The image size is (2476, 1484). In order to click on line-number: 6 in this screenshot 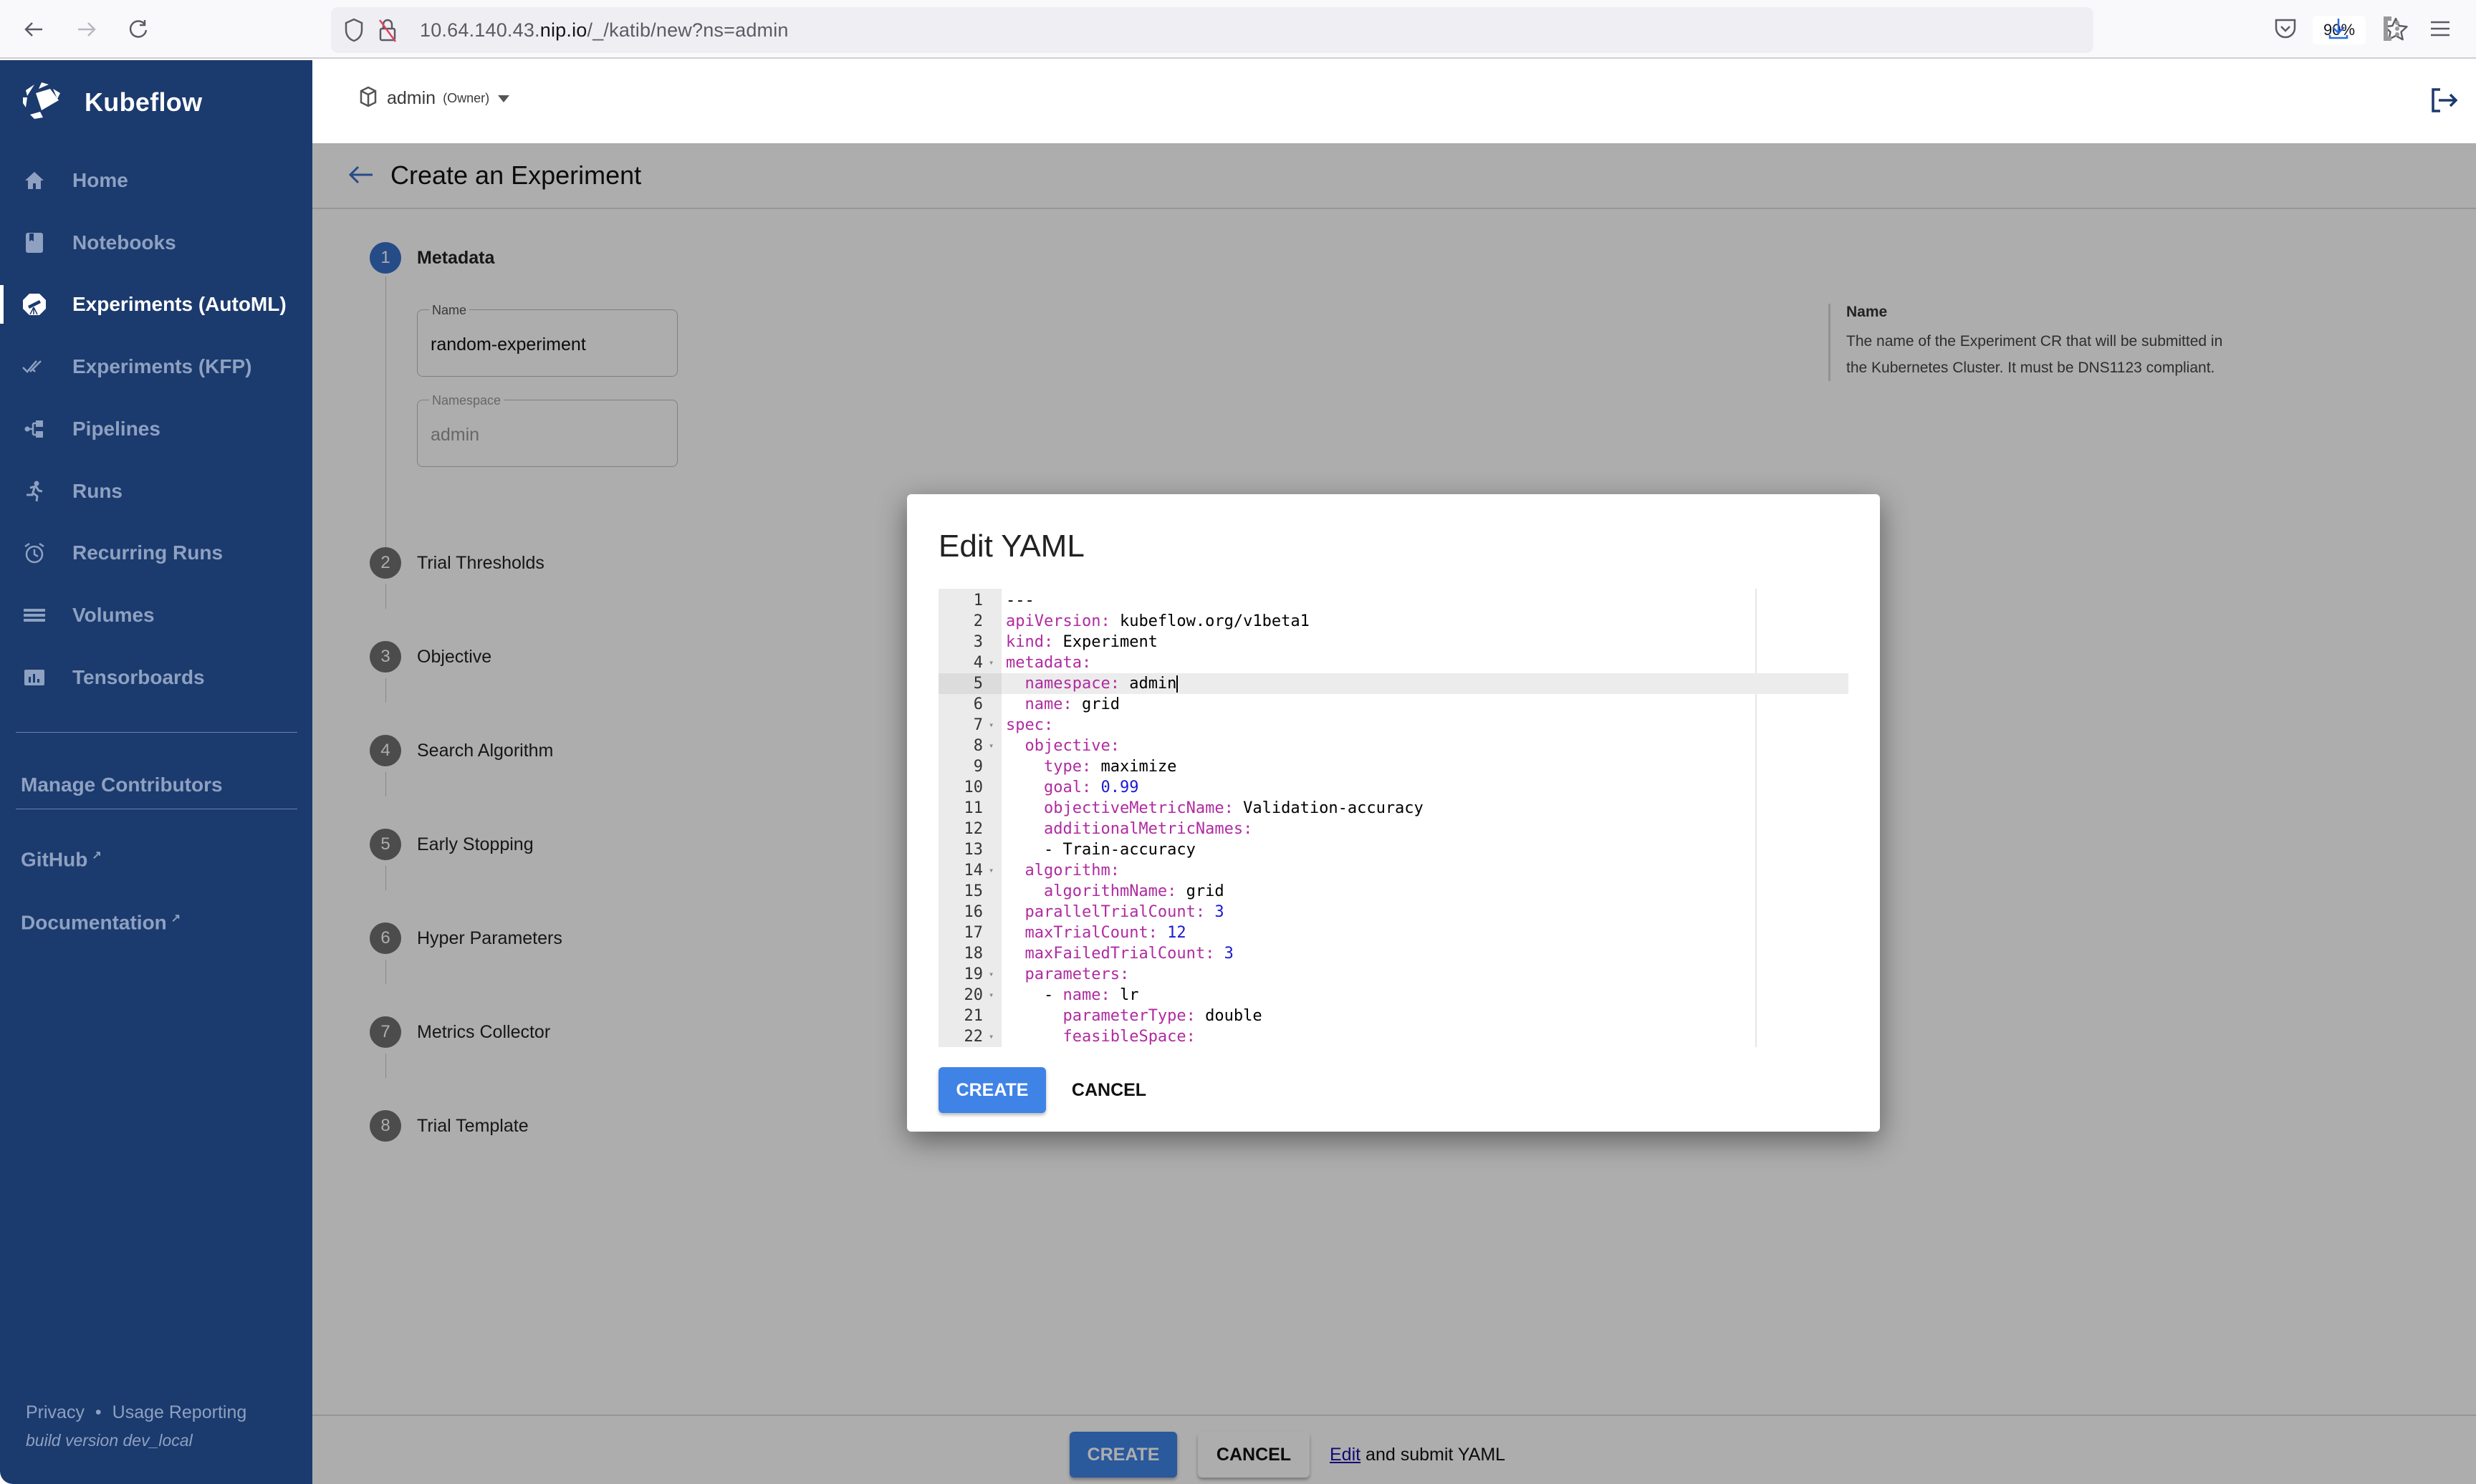, I will do `click(978, 704)`.